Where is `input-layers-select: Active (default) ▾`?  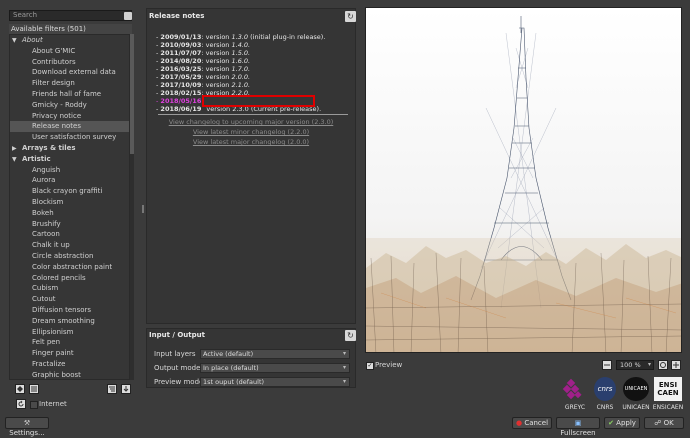 input-layers-select: Active (default) ▾ is located at coordinates (275, 354).